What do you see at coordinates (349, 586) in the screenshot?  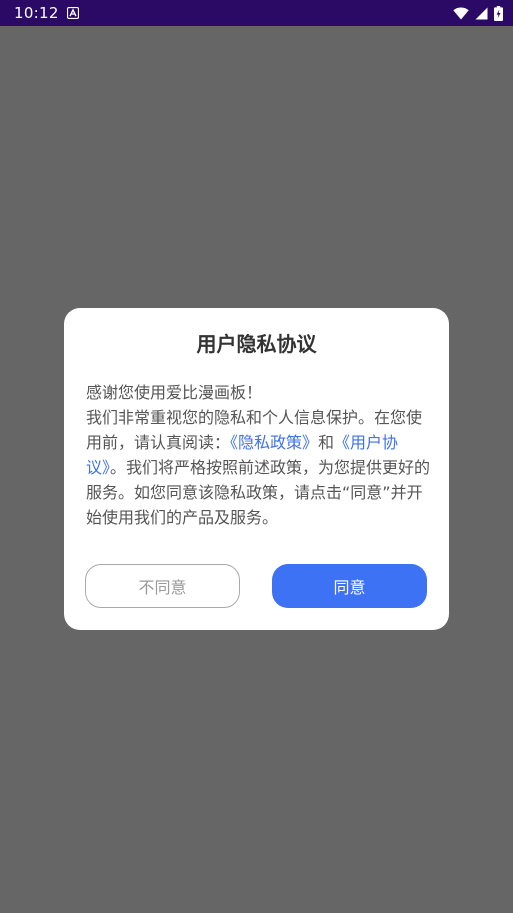 I see `agree-button: 同意` at bounding box center [349, 586].